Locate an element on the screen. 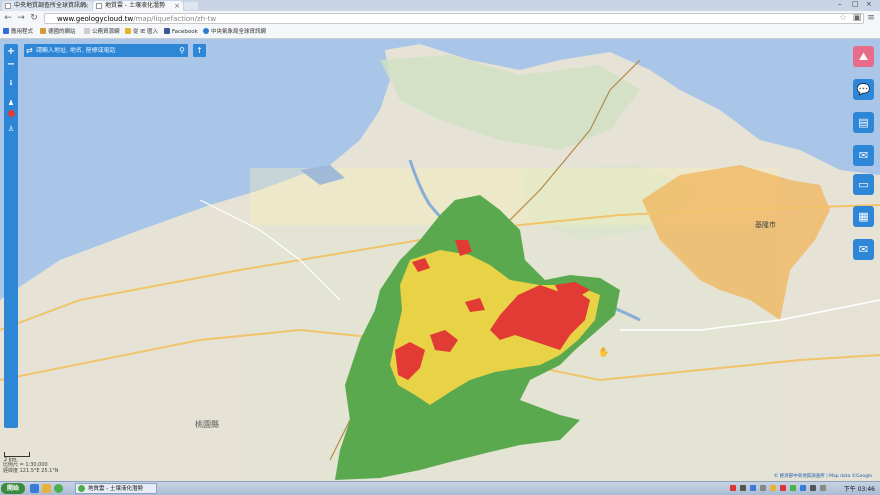 This screenshot has width=880, height=495. keelung-label: 基隆市 is located at coordinates (765, 224).